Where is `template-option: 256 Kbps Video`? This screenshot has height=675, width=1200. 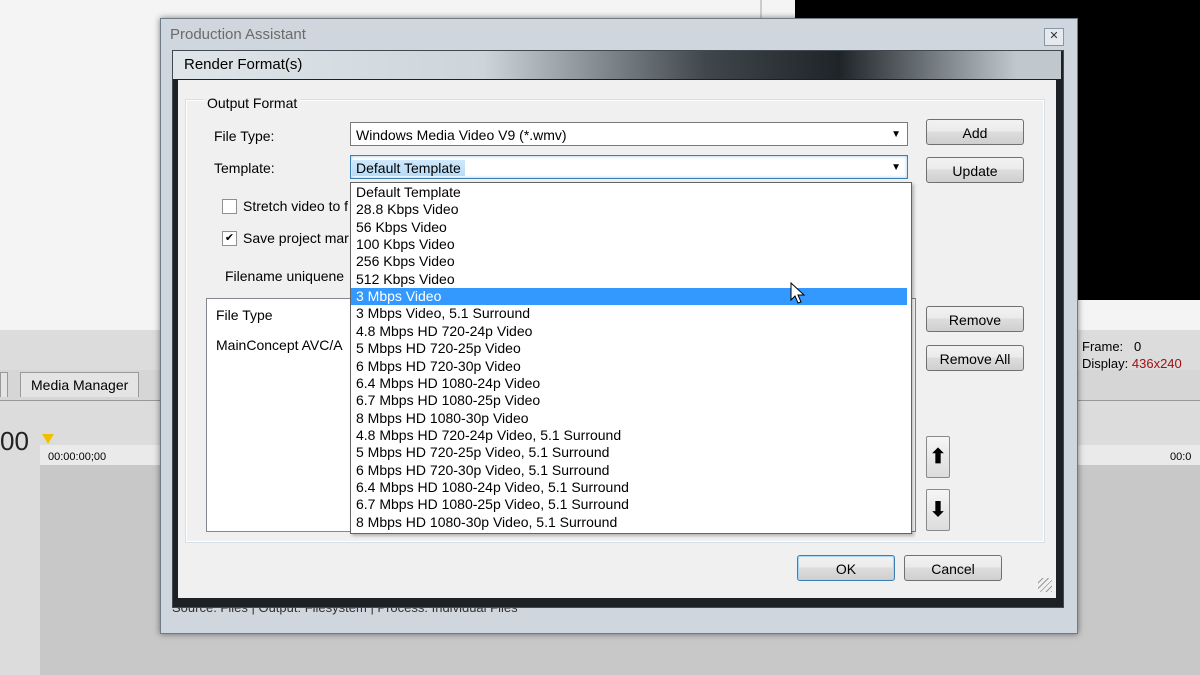
template-option: 256 Kbps Video is located at coordinates (629, 261).